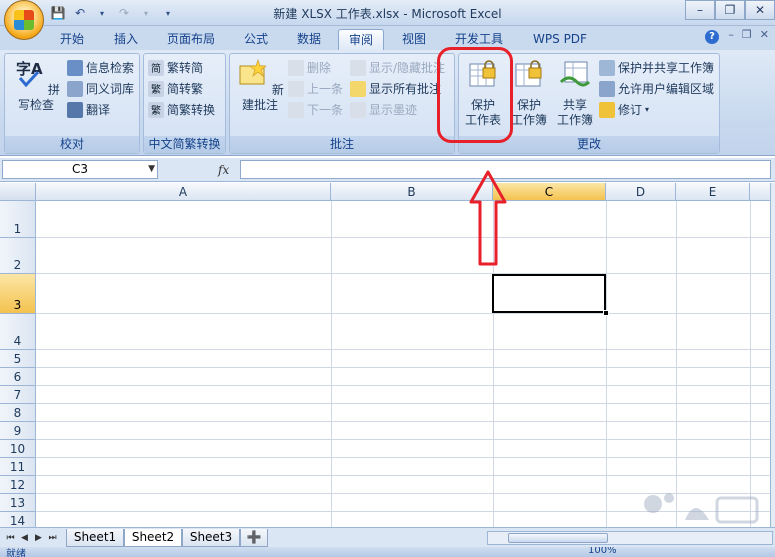  What do you see at coordinates (361, 39) in the screenshot?
I see `tab-review: 审阅` at bounding box center [361, 39].